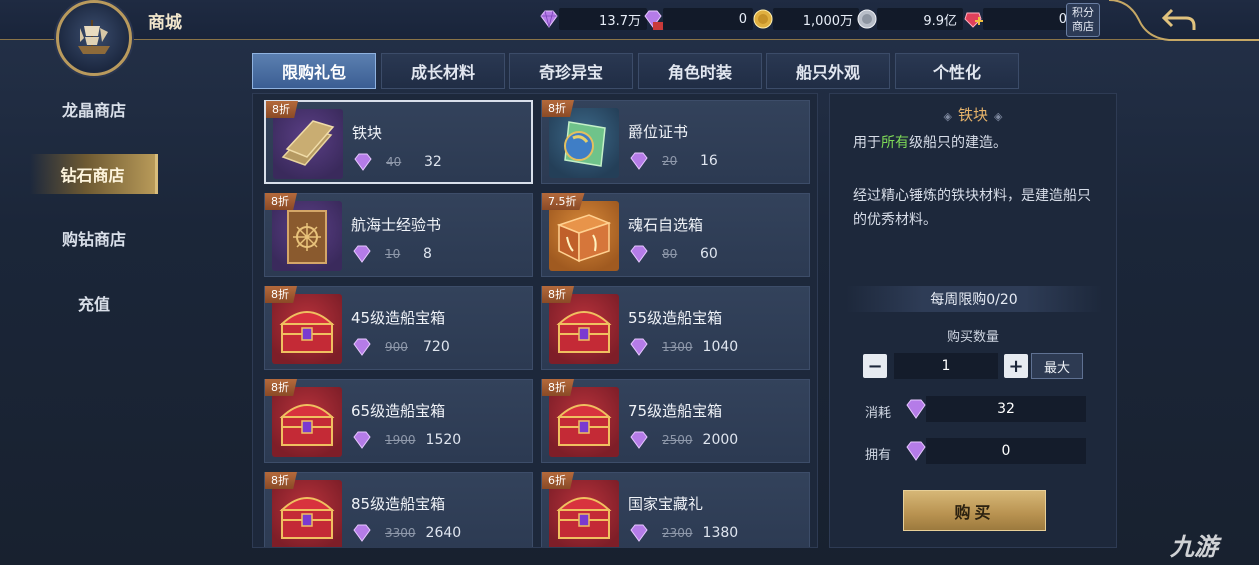  I want to click on item-name: 55级造船宝箱, so click(675, 318).